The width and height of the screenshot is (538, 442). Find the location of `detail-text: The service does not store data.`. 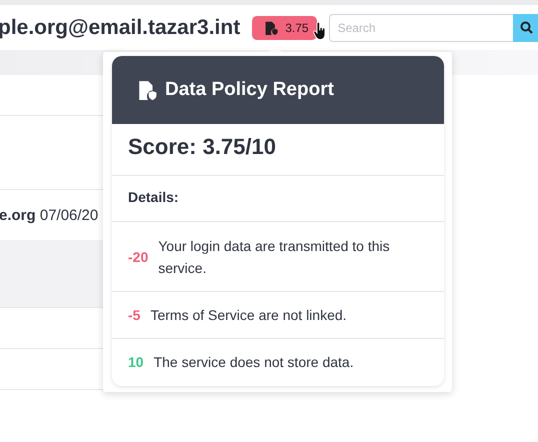

detail-text: The service does not store data. is located at coordinates (254, 362).